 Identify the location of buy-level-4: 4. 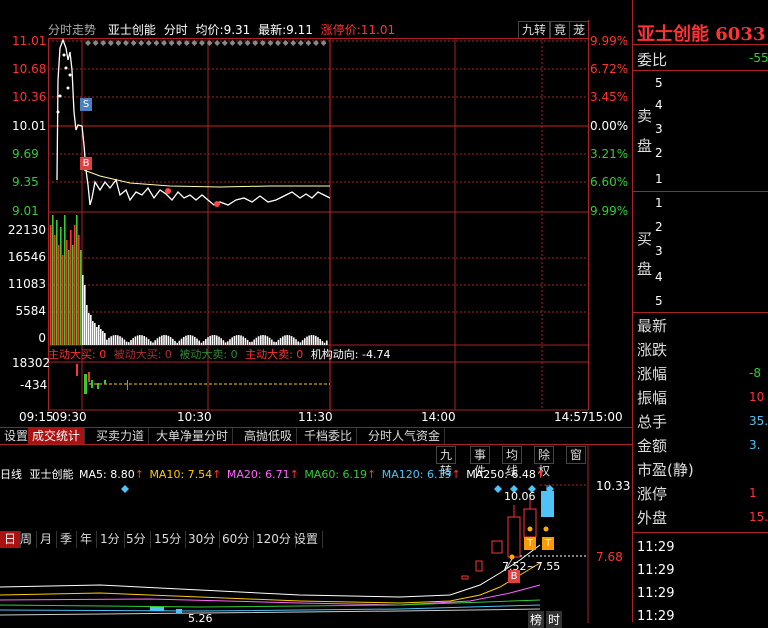
(659, 277).